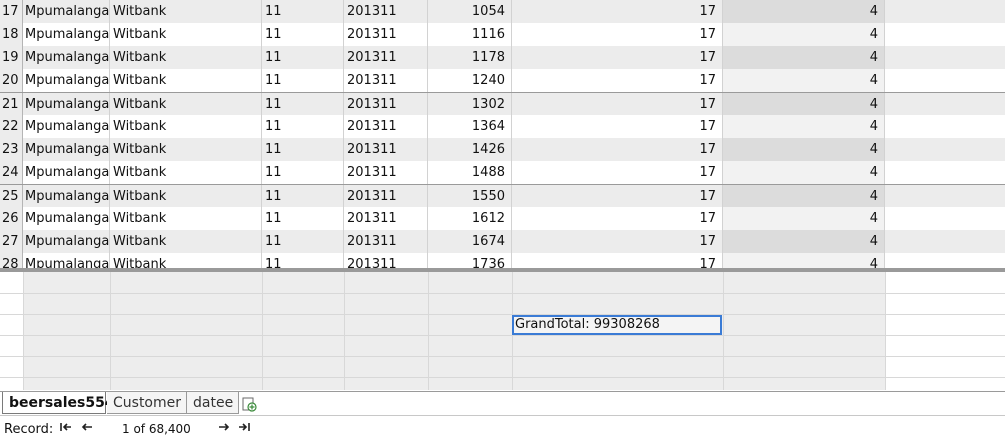 Image resolution: width=1005 pixels, height=443 pixels. What do you see at coordinates (470, 196) in the screenshot?
I see `cell-id: 1550` at bounding box center [470, 196].